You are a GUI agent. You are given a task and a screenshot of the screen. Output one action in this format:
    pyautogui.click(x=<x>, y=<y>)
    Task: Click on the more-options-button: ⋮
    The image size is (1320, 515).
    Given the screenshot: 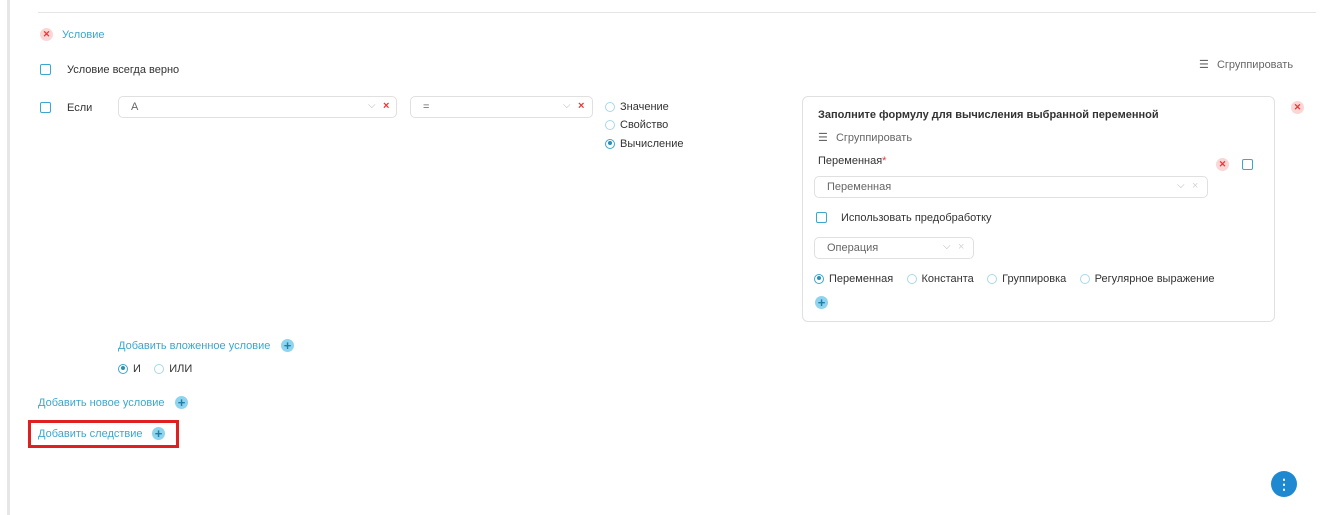 What is the action you would take?
    pyautogui.click(x=1284, y=484)
    